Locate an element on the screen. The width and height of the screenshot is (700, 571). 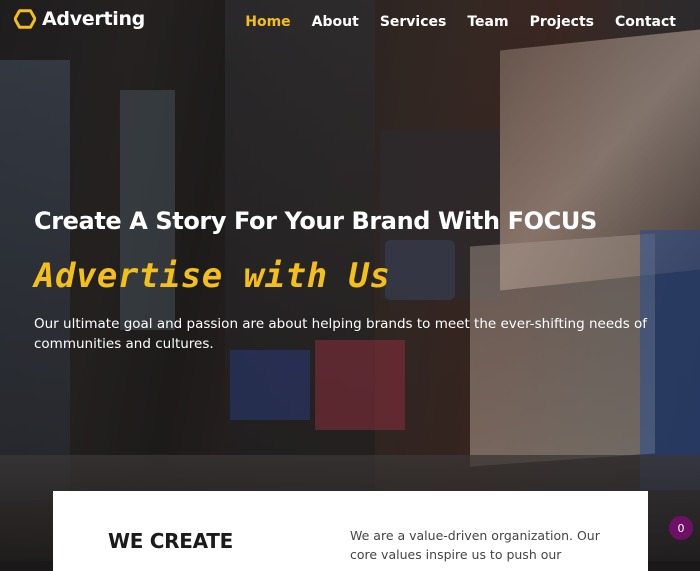
notification-badge: 0 is located at coordinates (681, 528).